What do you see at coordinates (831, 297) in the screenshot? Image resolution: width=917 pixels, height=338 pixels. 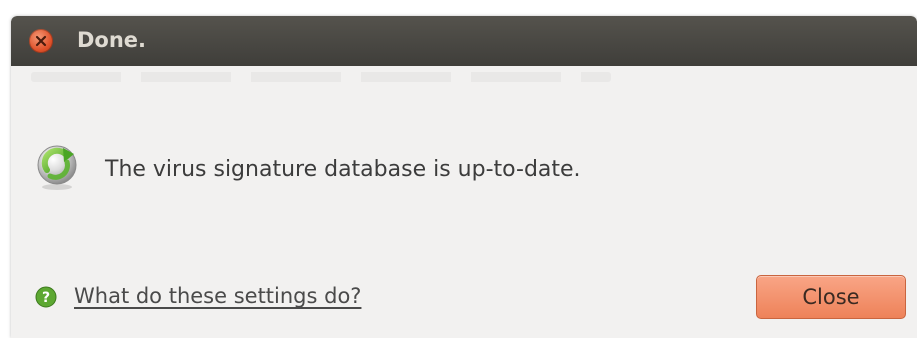 I see `close-button: Close` at bounding box center [831, 297].